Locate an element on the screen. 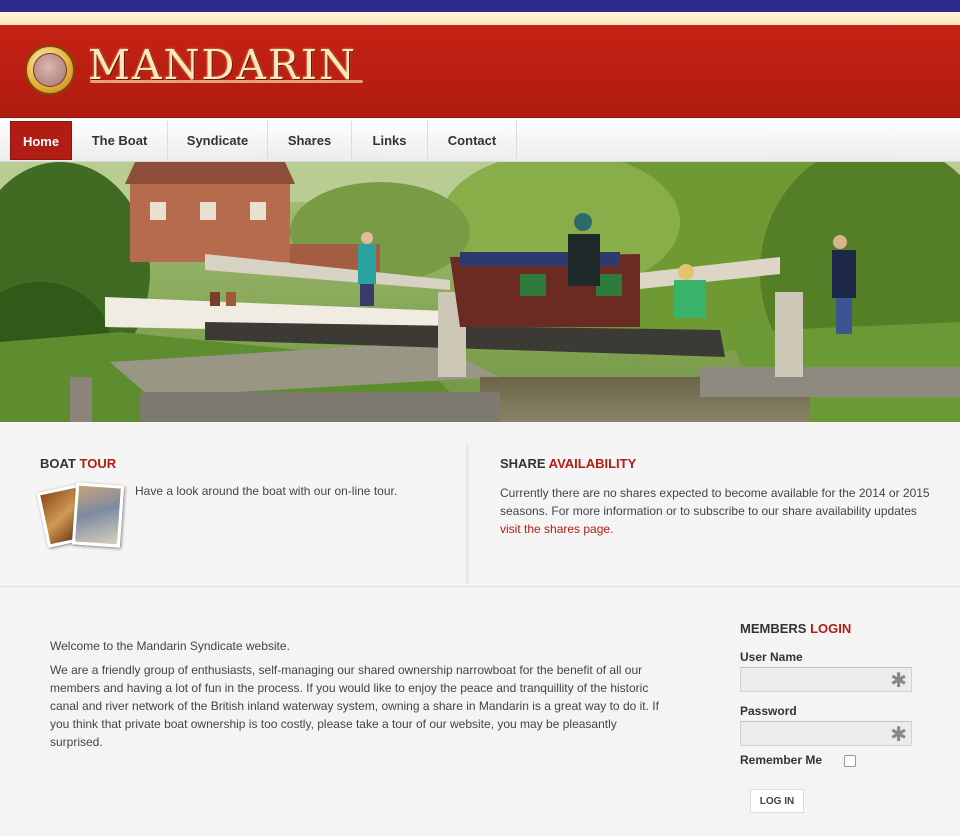 This screenshot has height=836, width=960. username-input is located at coordinates (826, 679).